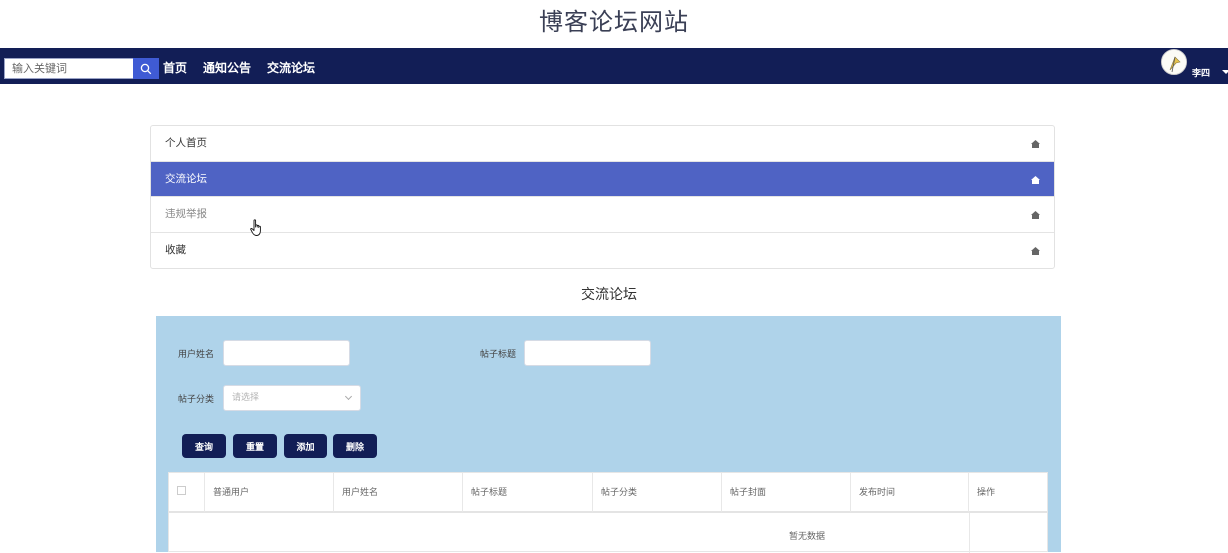  I want to click on avatar-image-icon, so click(1174, 62).